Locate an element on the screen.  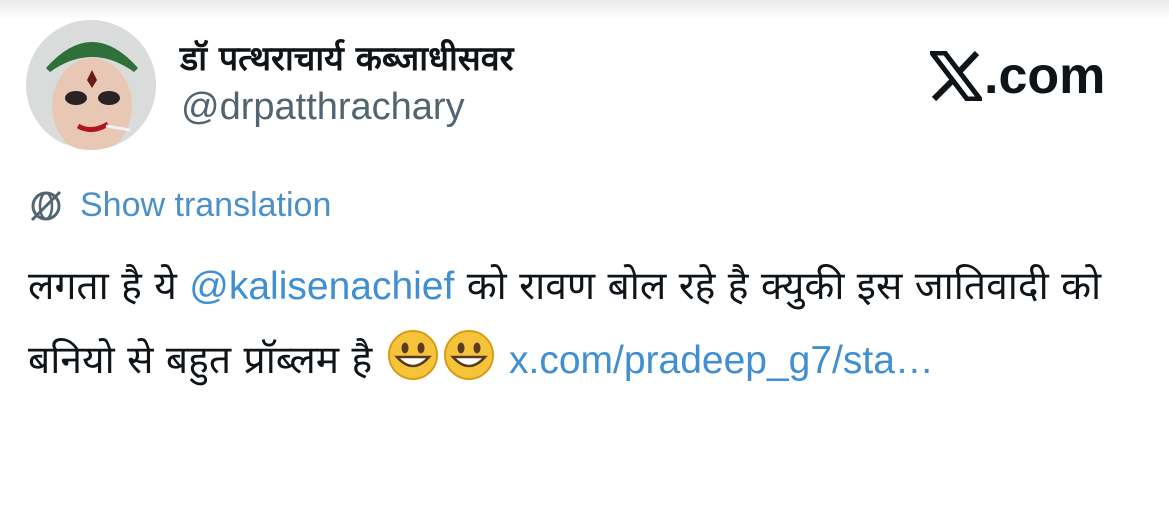
globe-icon is located at coordinates (46, 205).